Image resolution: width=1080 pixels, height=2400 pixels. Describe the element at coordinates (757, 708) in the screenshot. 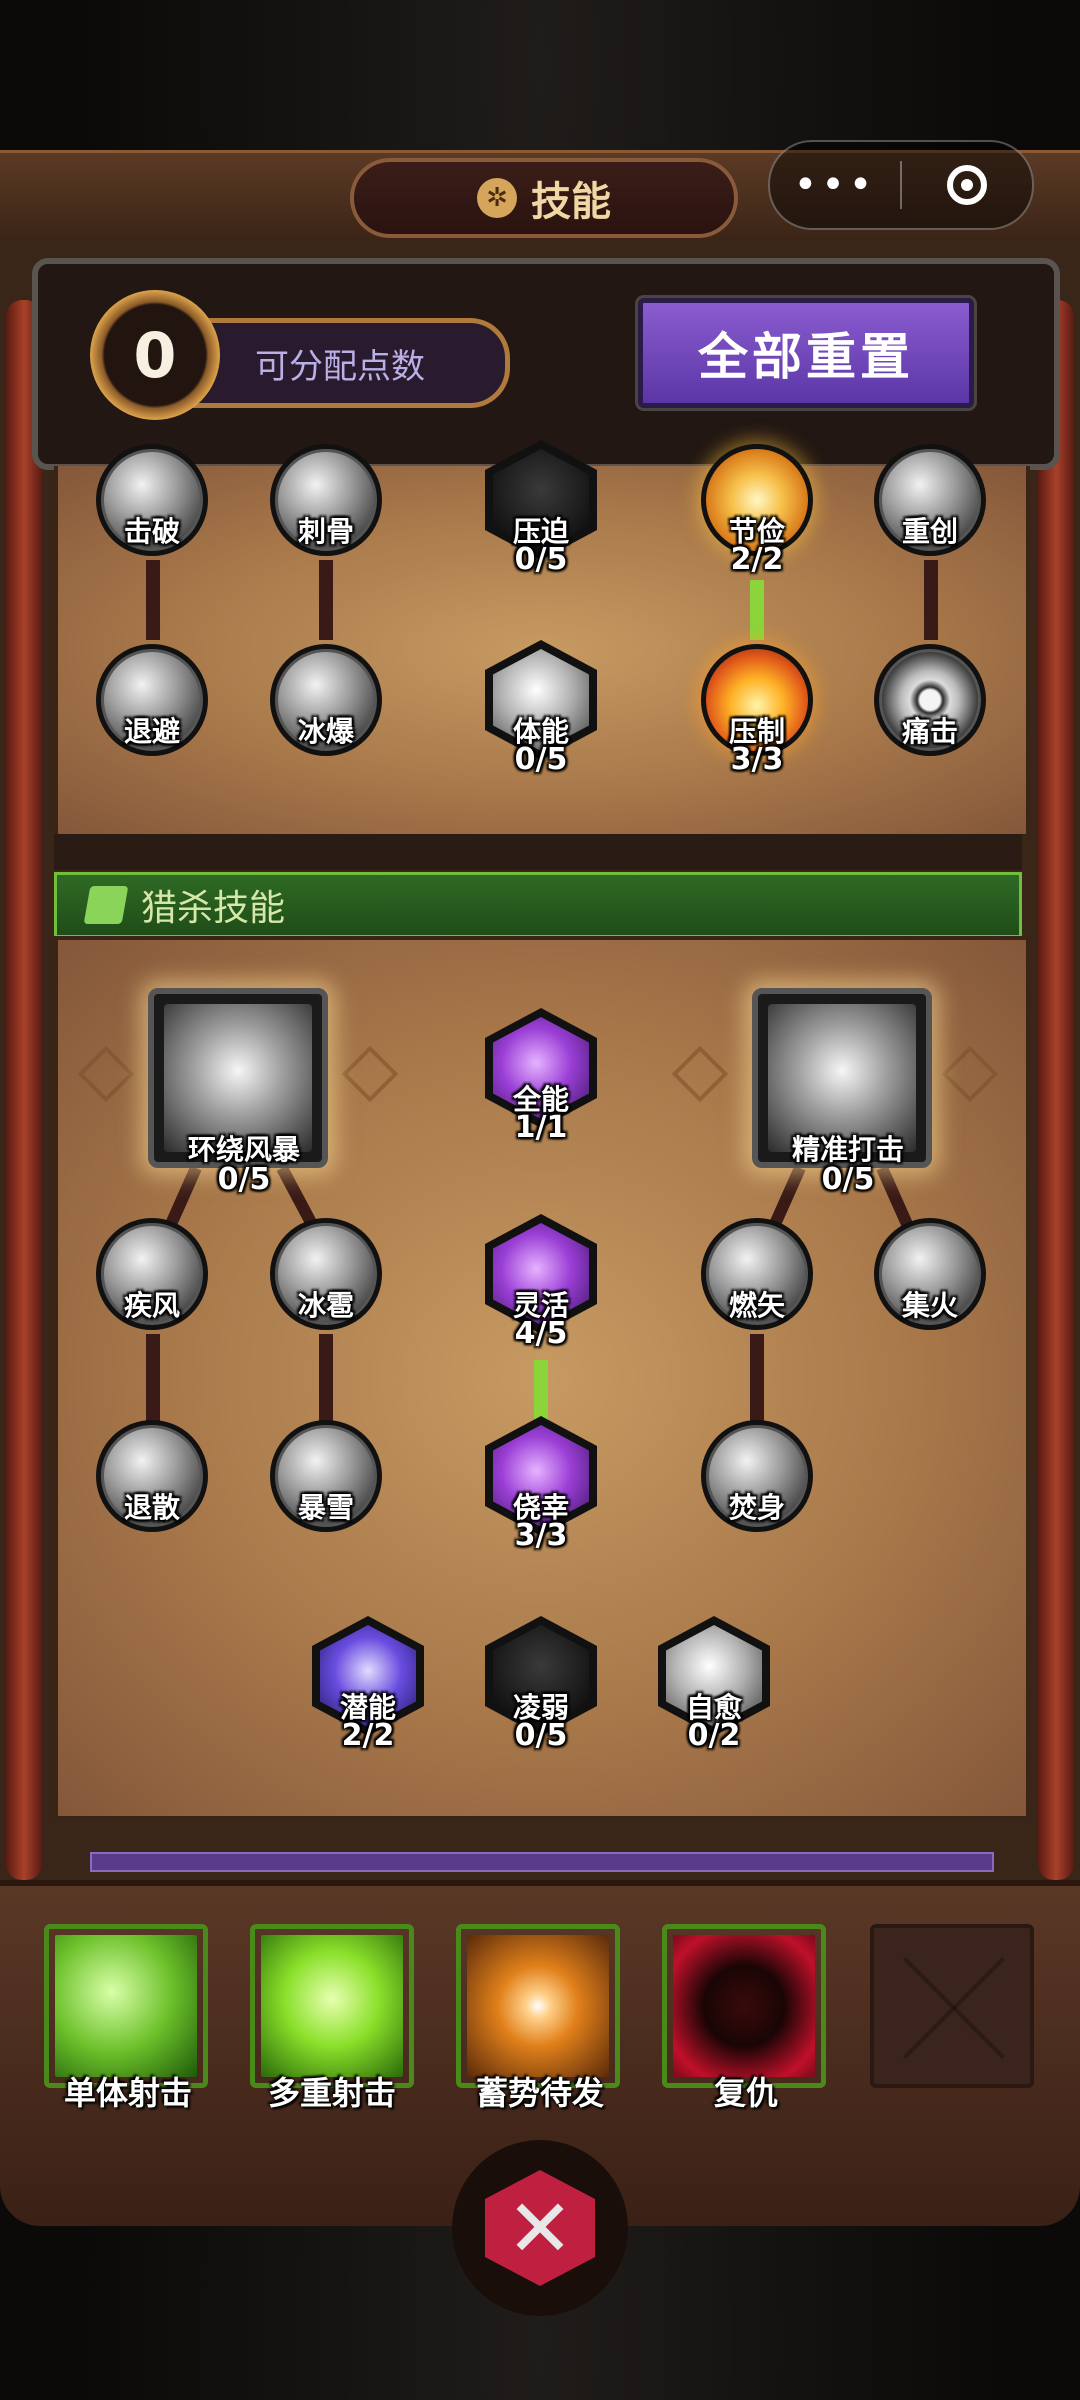

I see `skill-node: 压制 3/3` at that location.